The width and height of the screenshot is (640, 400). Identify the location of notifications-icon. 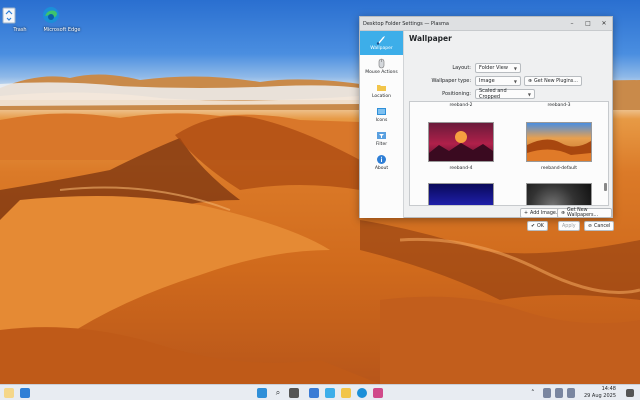
(630, 393).